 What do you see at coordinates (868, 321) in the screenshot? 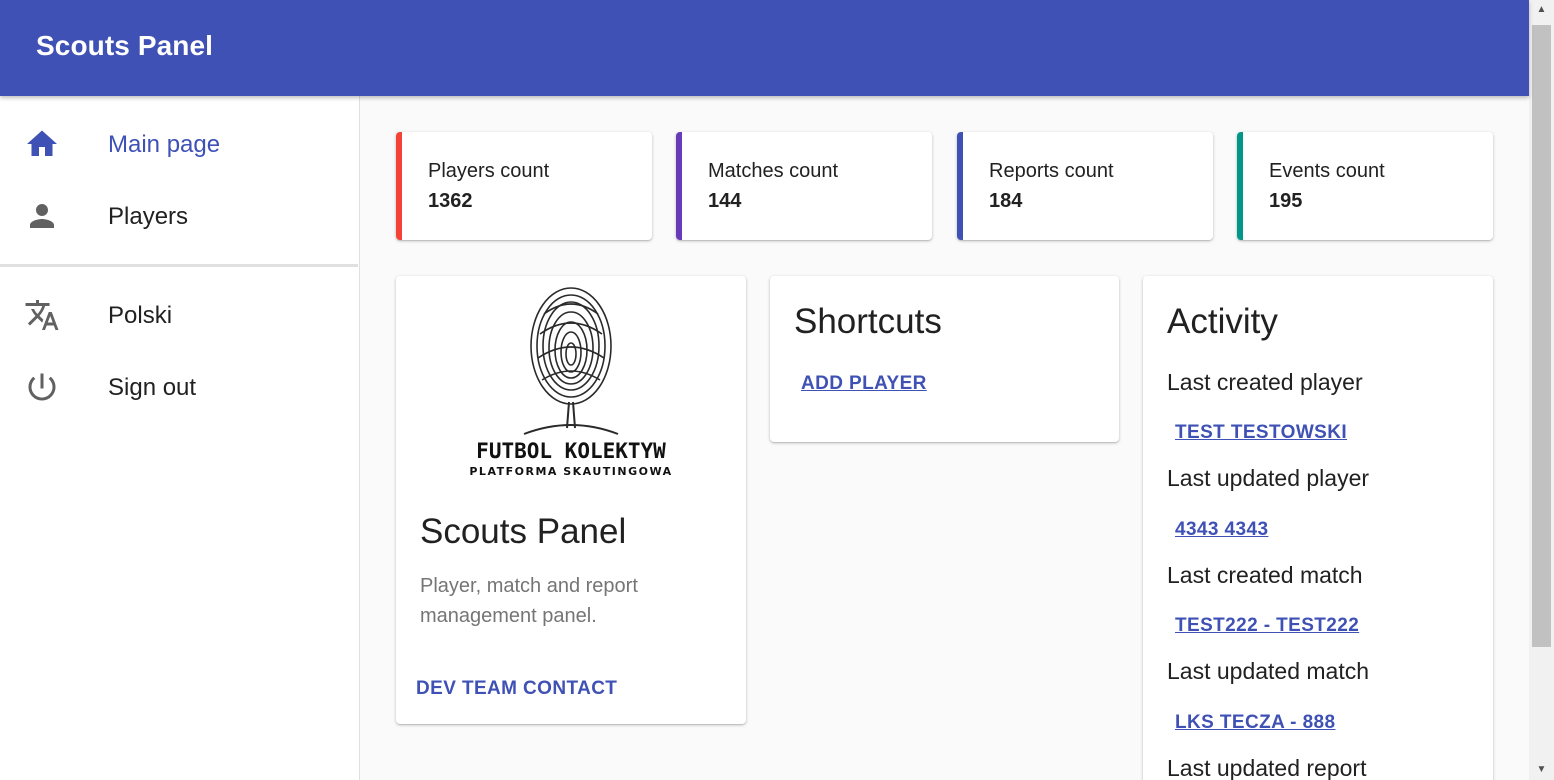
I see `shortcuts-title: Shortcuts` at bounding box center [868, 321].